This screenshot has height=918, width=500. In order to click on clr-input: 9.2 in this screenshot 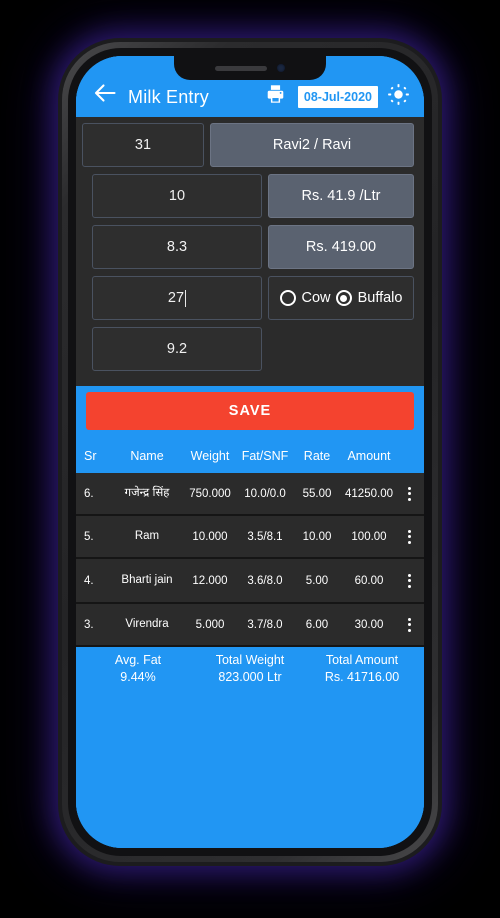, I will do `click(177, 349)`.